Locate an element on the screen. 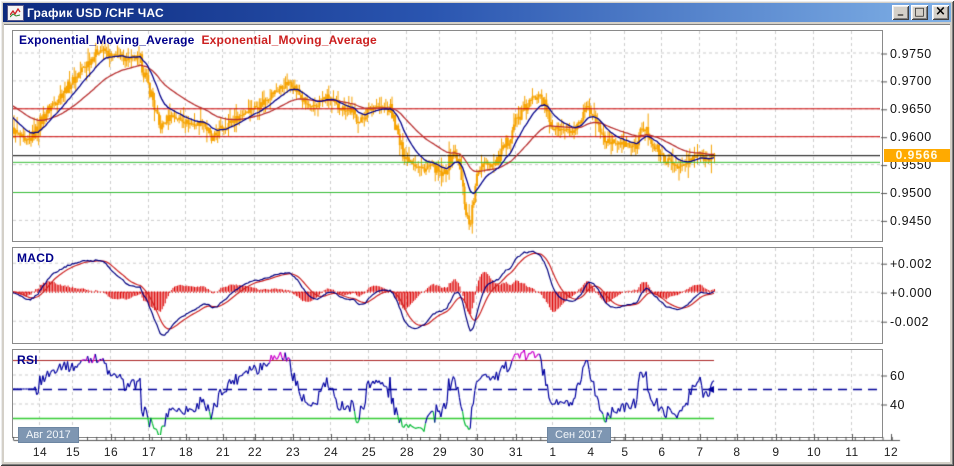 This screenshot has height=466, width=954. minimize-icon: _ is located at coordinates (900, 9).